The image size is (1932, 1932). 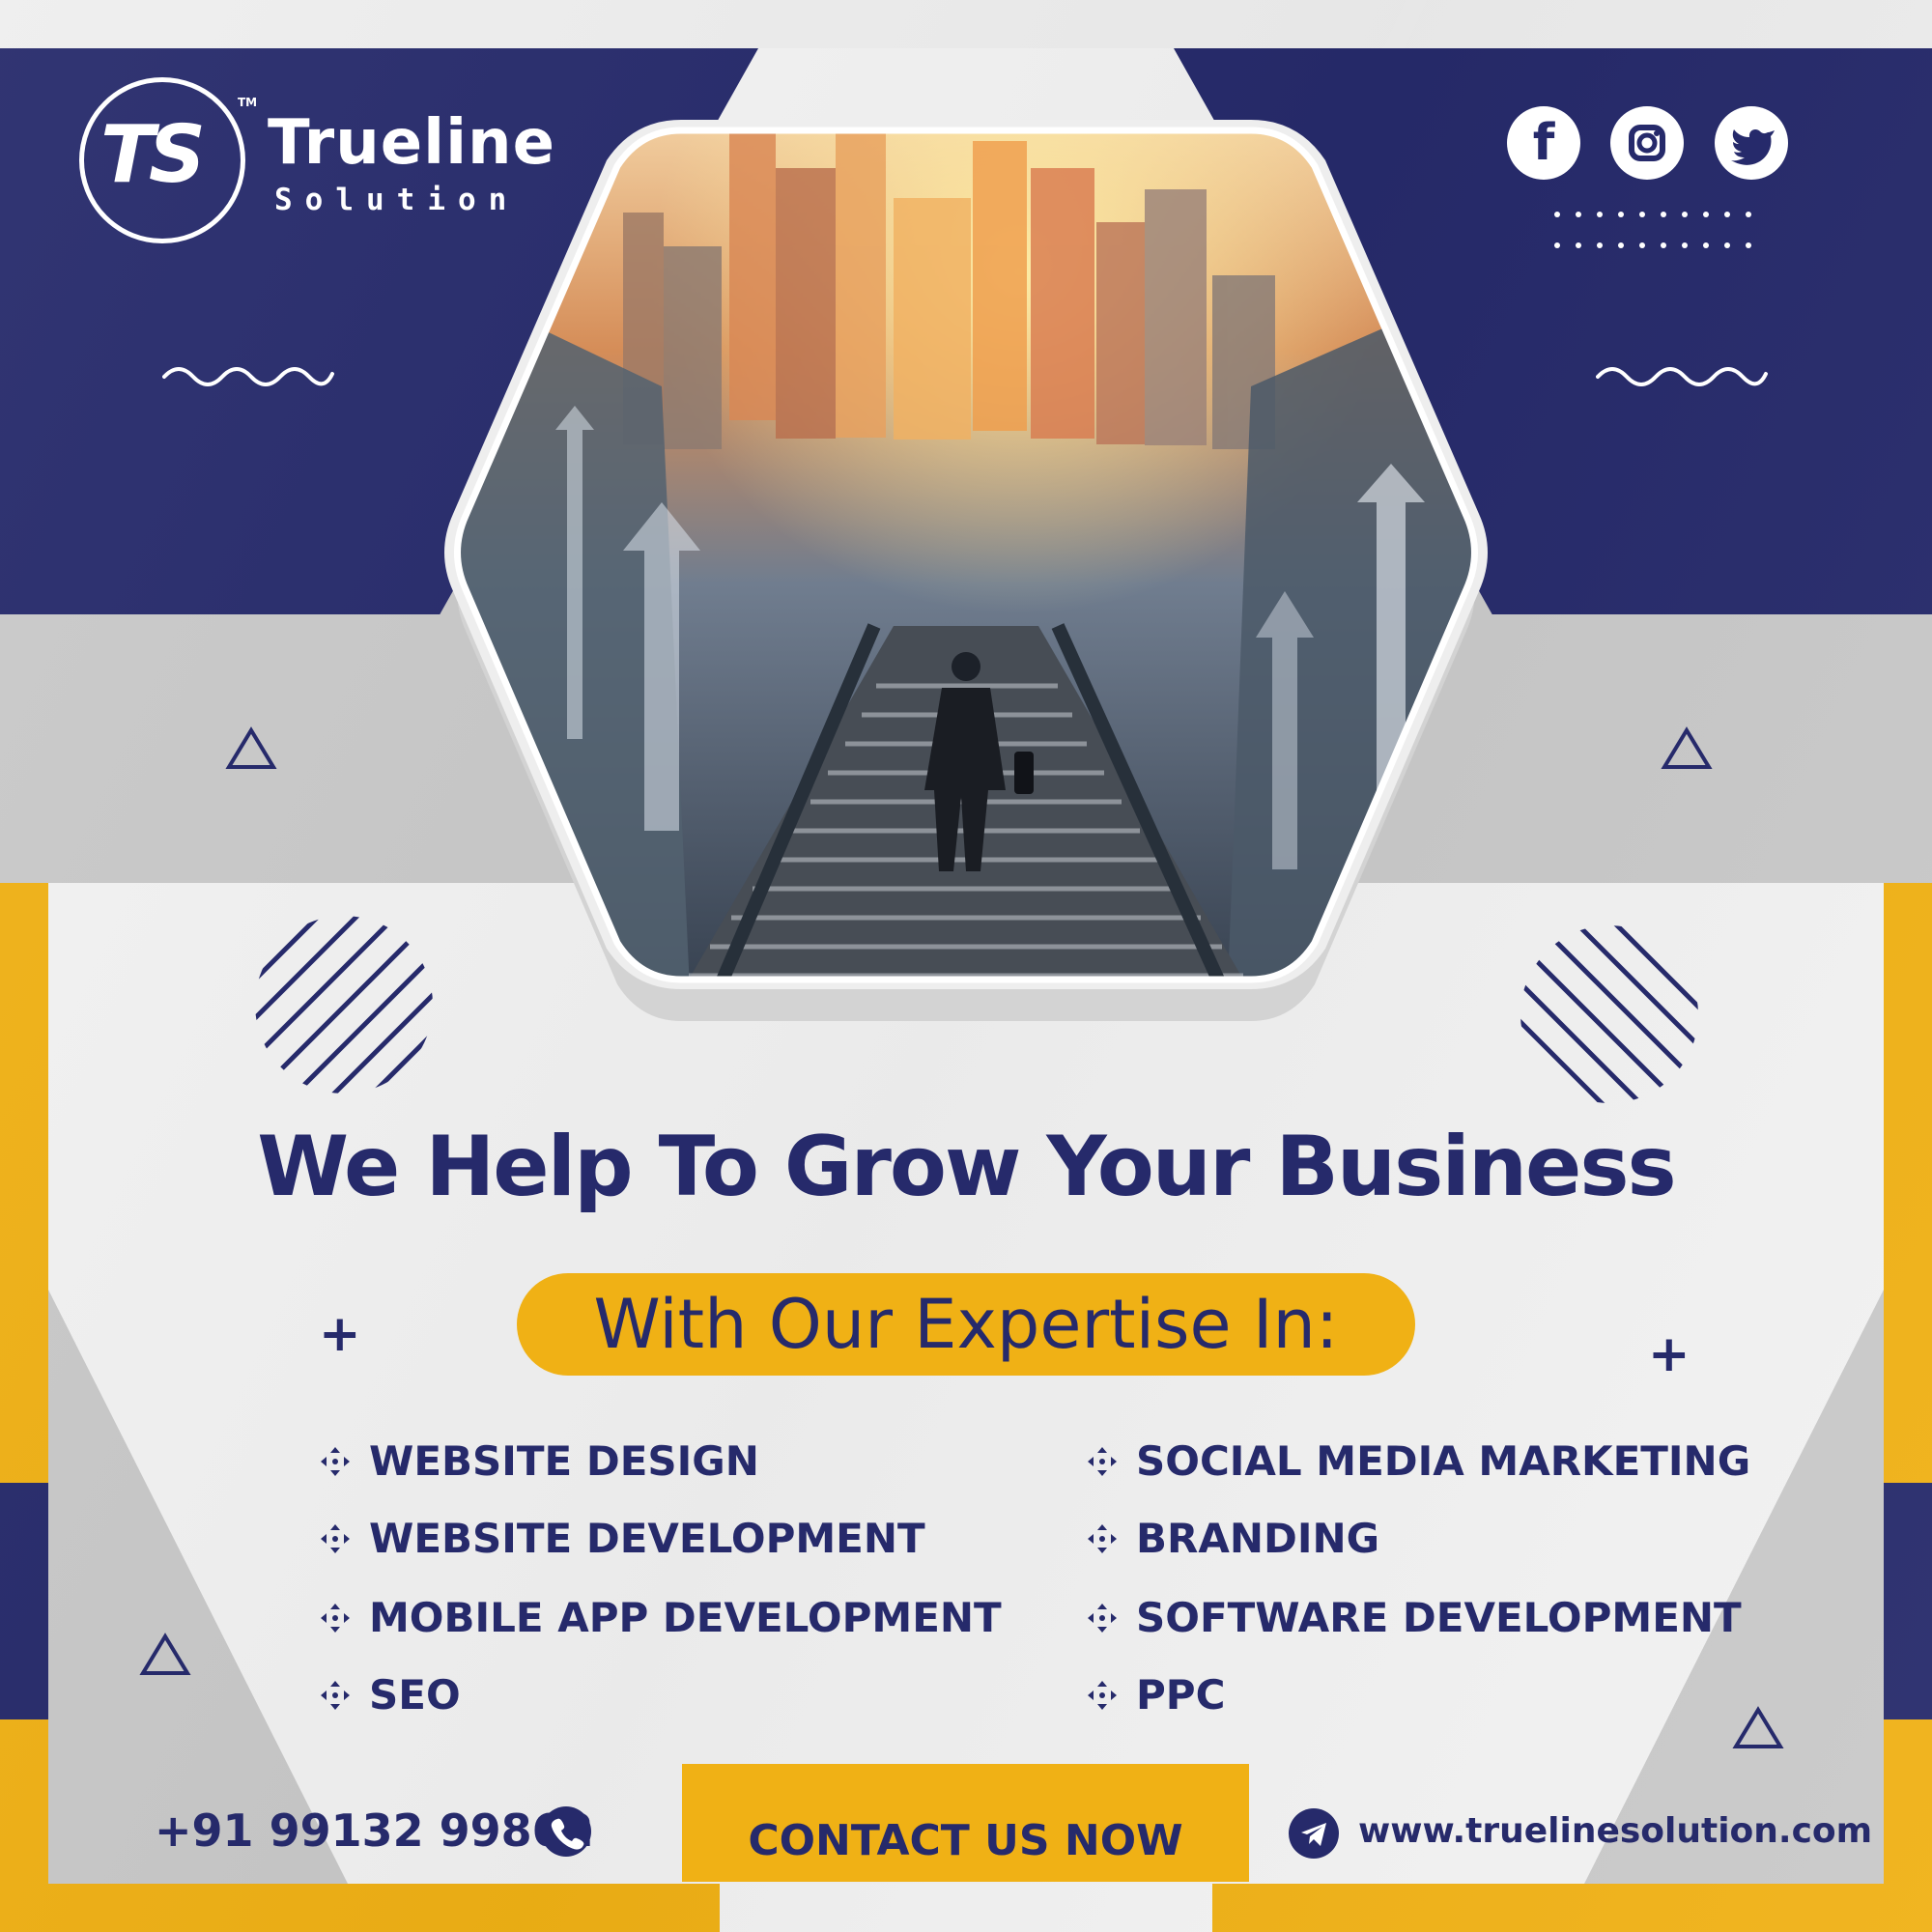 I want to click on twitter-icon, so click(x=1751, y=143).